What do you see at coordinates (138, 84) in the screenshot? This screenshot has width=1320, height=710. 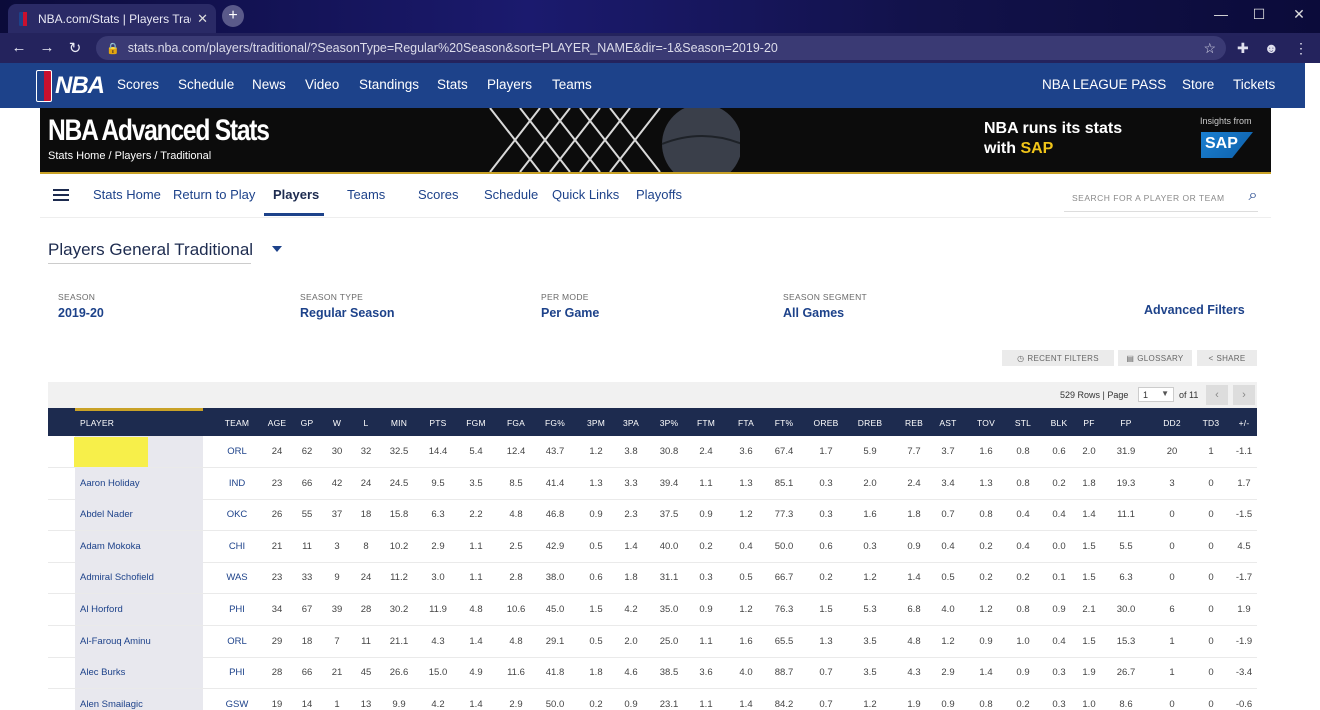 I see `nav-scores: Scores` at bounding box center [138, 84].